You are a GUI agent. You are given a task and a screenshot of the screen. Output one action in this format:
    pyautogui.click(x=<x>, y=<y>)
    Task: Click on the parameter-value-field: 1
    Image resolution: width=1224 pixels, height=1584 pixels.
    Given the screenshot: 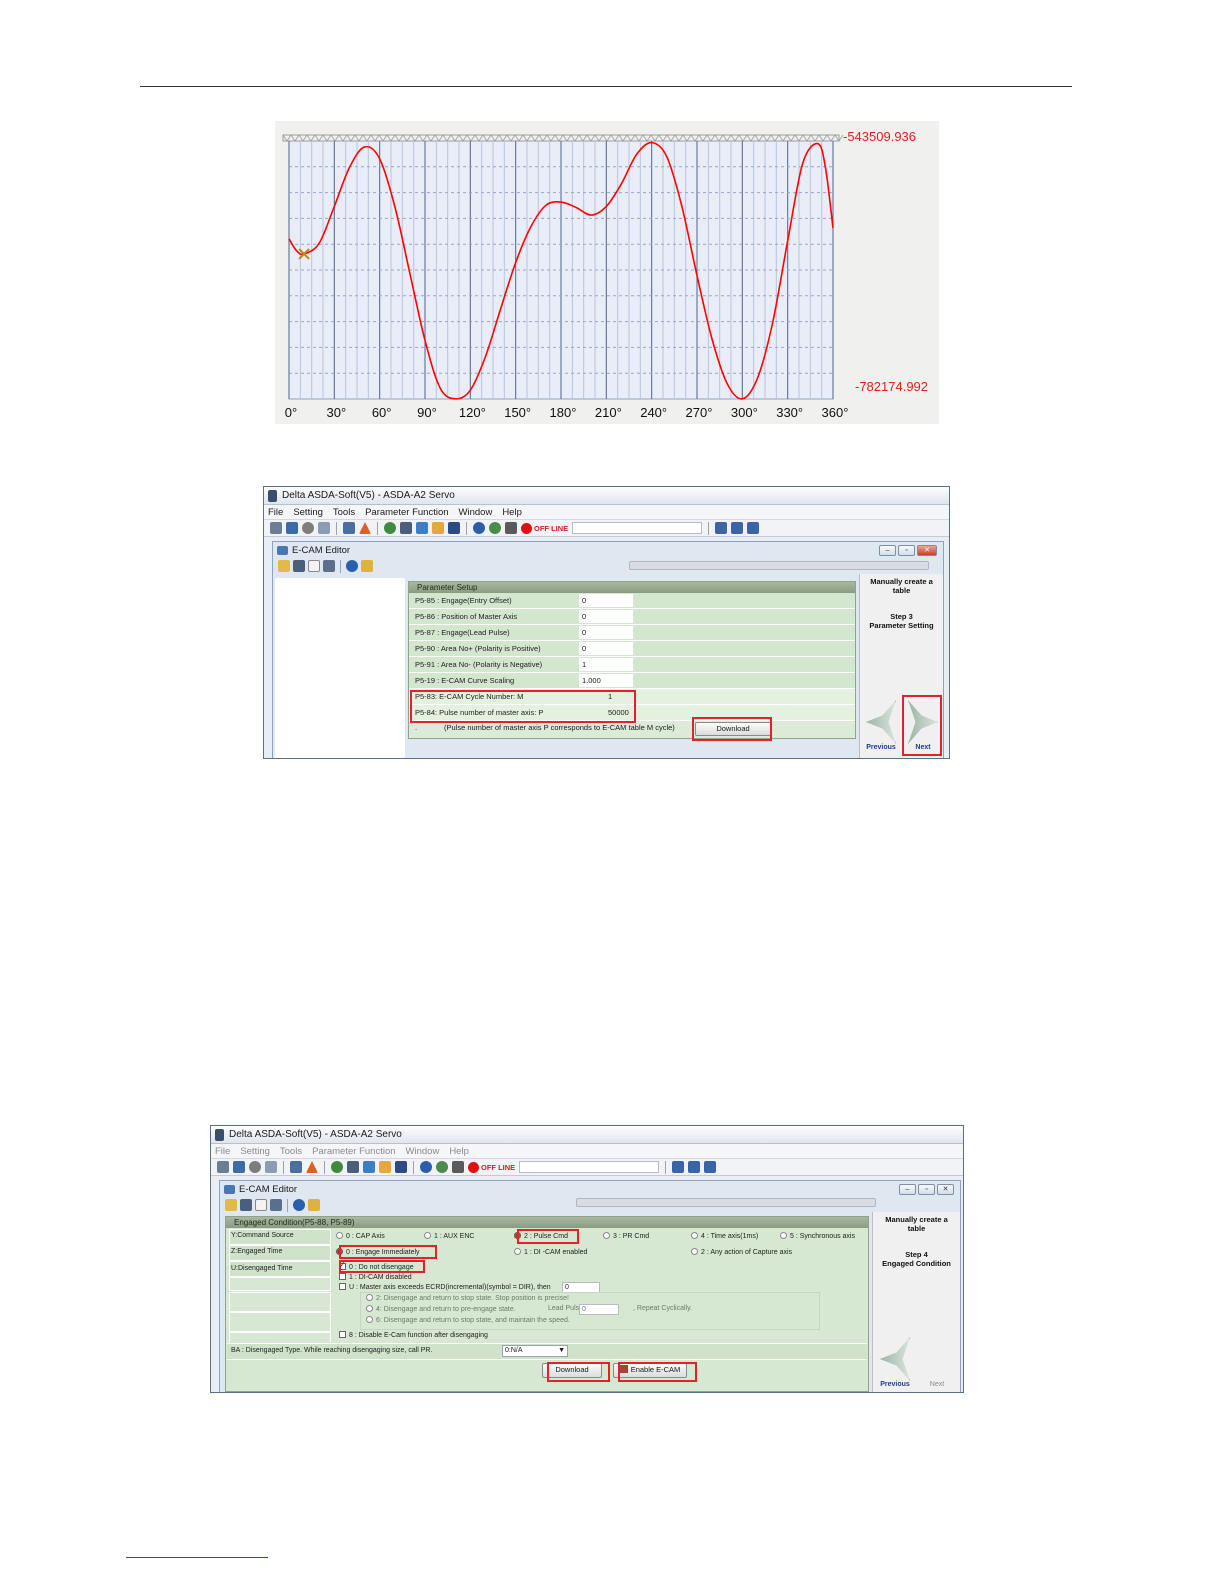 What is the action you would take?
    pyautogui.click(x=606, y=664)
    